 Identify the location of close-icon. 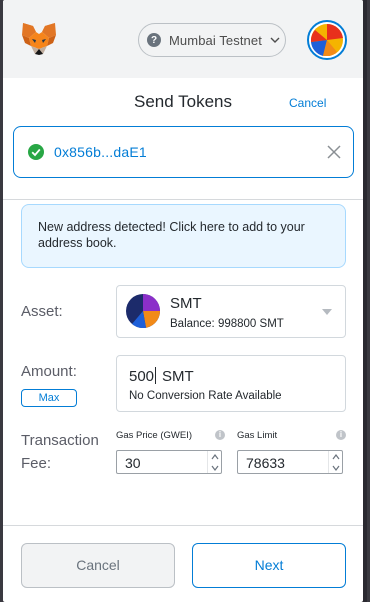
(334, 152).